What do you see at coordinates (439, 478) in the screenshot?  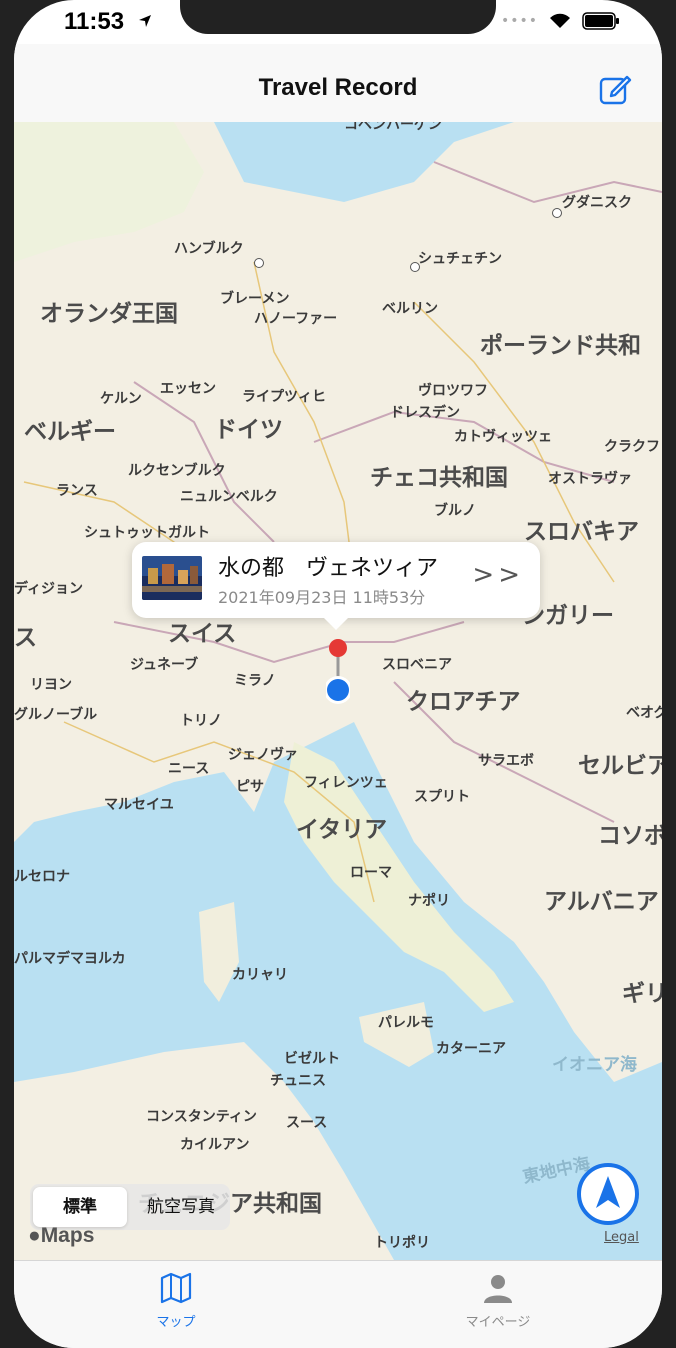 I see `country-label: チェコ共和国` at bounding box center [439, 478].